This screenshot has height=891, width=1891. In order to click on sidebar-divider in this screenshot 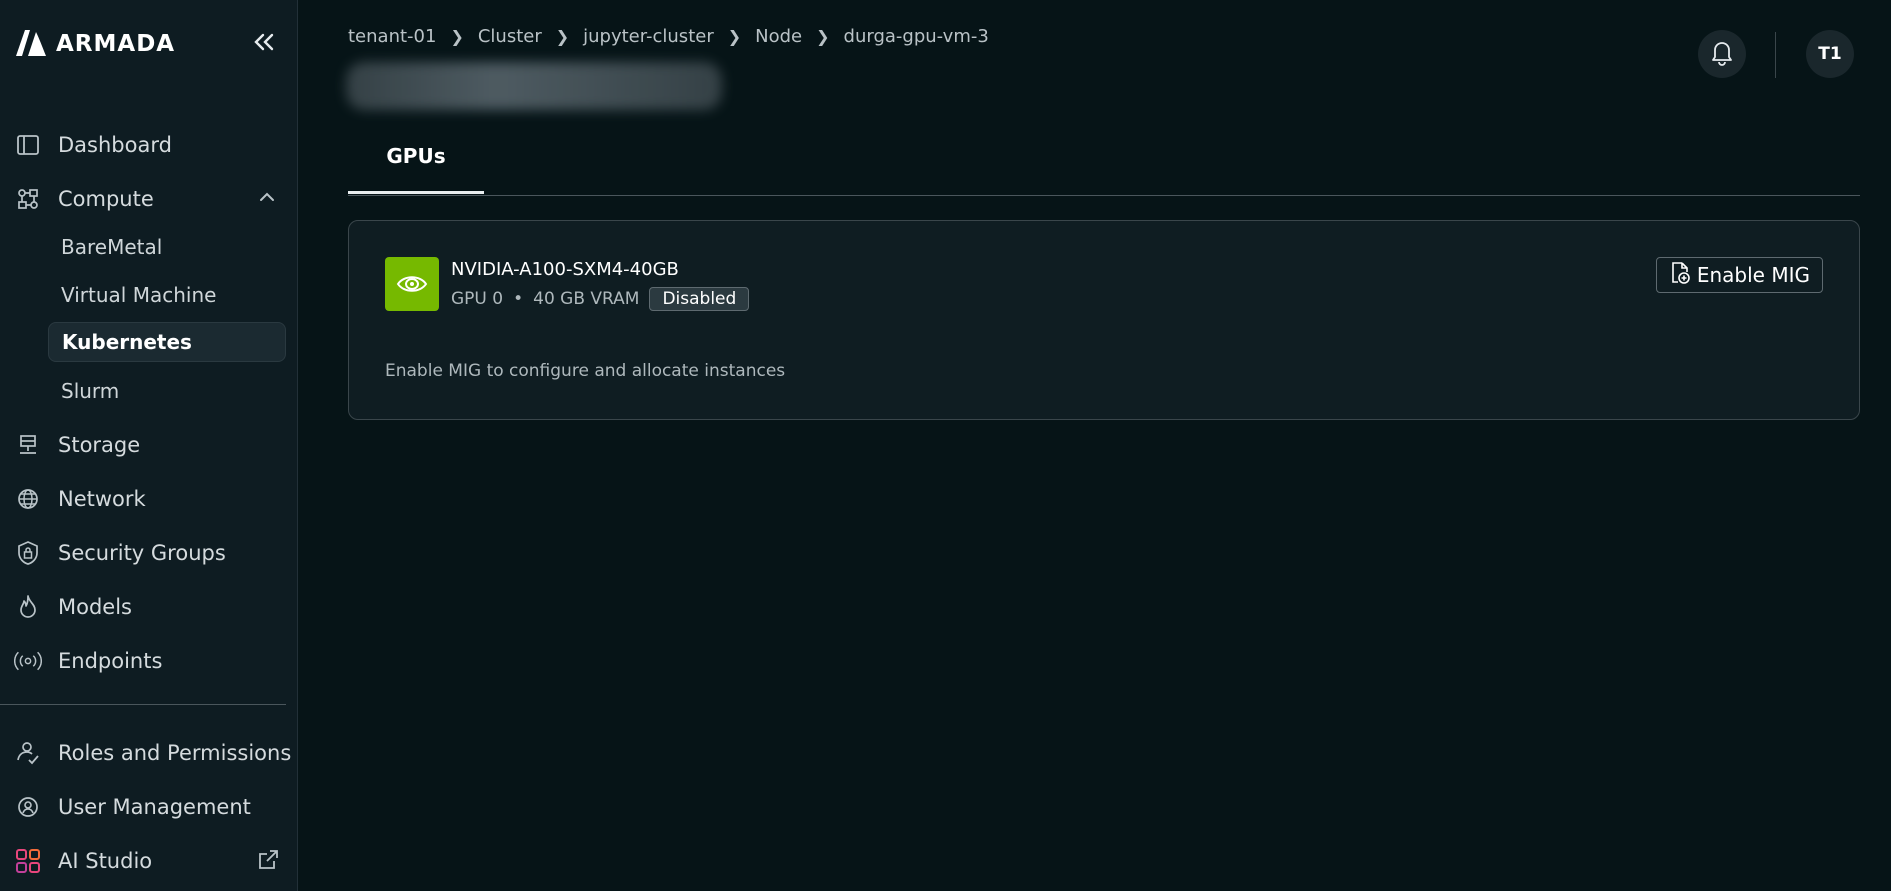, I will do `click(143, 704)`.